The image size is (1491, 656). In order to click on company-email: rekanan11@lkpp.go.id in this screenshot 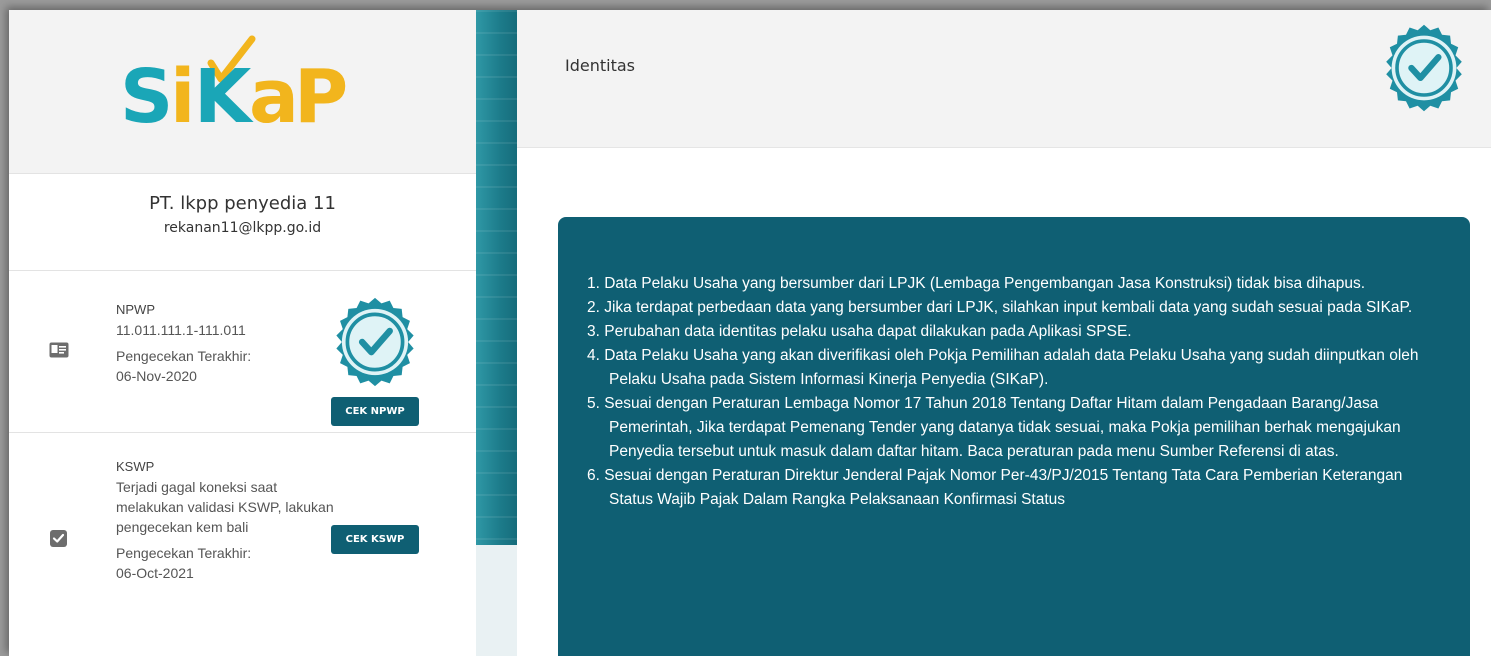, I will do `click(242, 228)`.